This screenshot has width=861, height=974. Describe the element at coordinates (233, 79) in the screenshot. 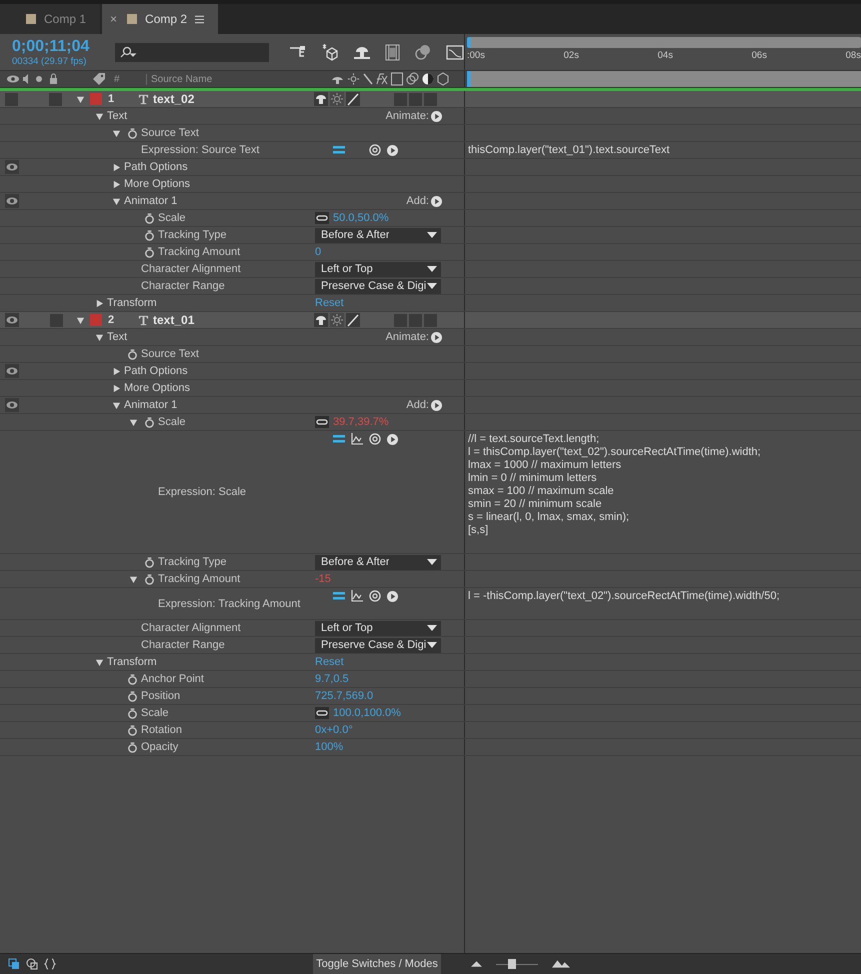

I see `column-header: Source Name` at that location.